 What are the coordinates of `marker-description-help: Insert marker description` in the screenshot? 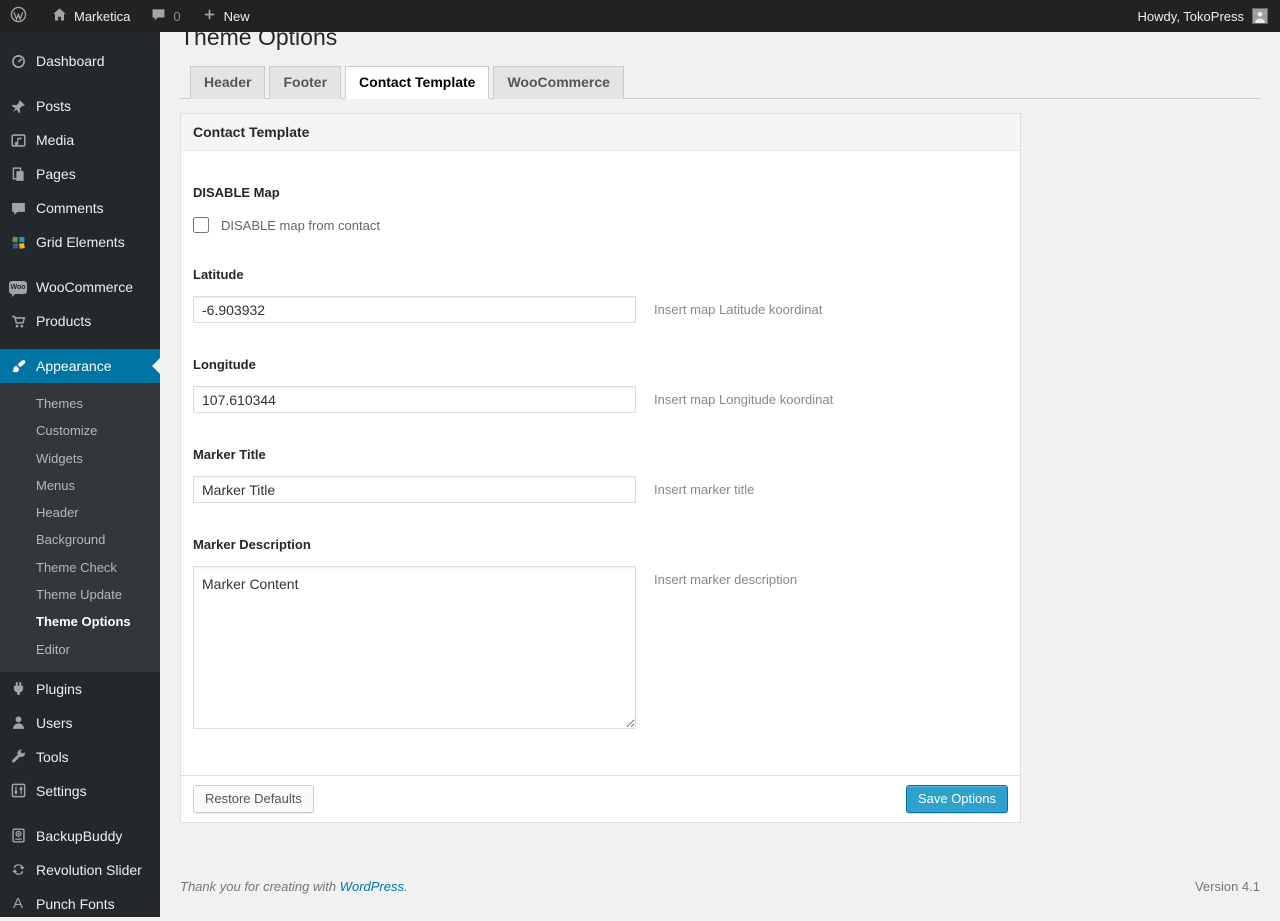 It's located at (726, 579).